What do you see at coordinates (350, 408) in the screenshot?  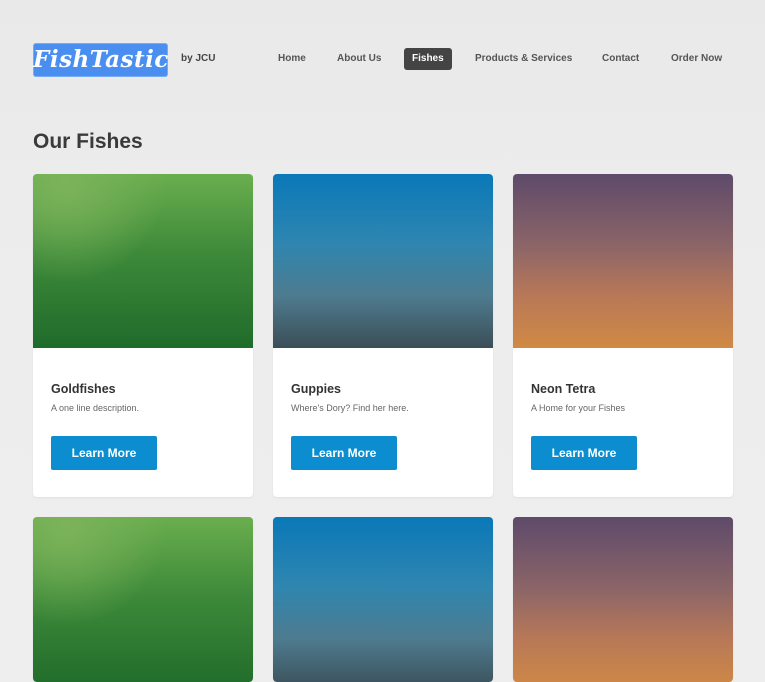 I see `card-description: Where's Dory? Find her here.` at bounding box center [350, 408].